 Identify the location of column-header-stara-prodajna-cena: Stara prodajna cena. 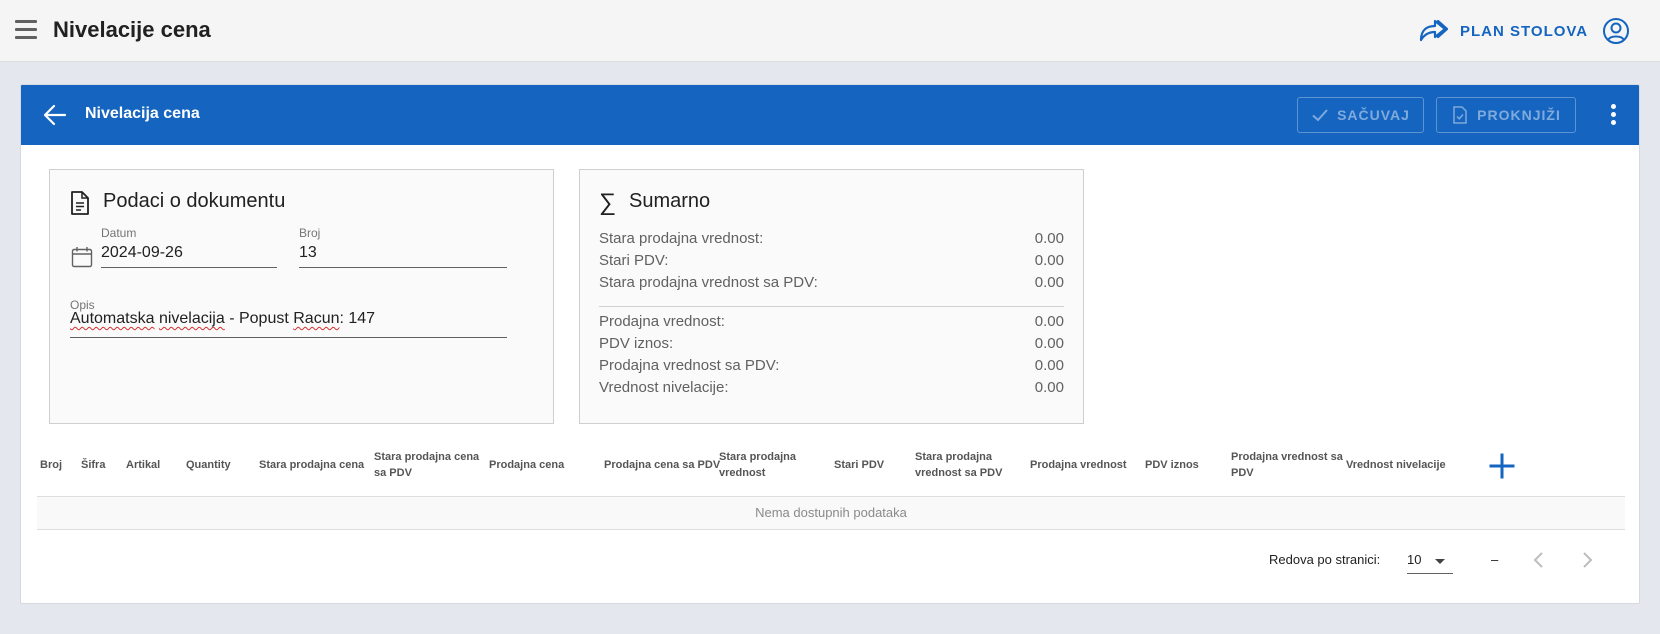
(311, 465).